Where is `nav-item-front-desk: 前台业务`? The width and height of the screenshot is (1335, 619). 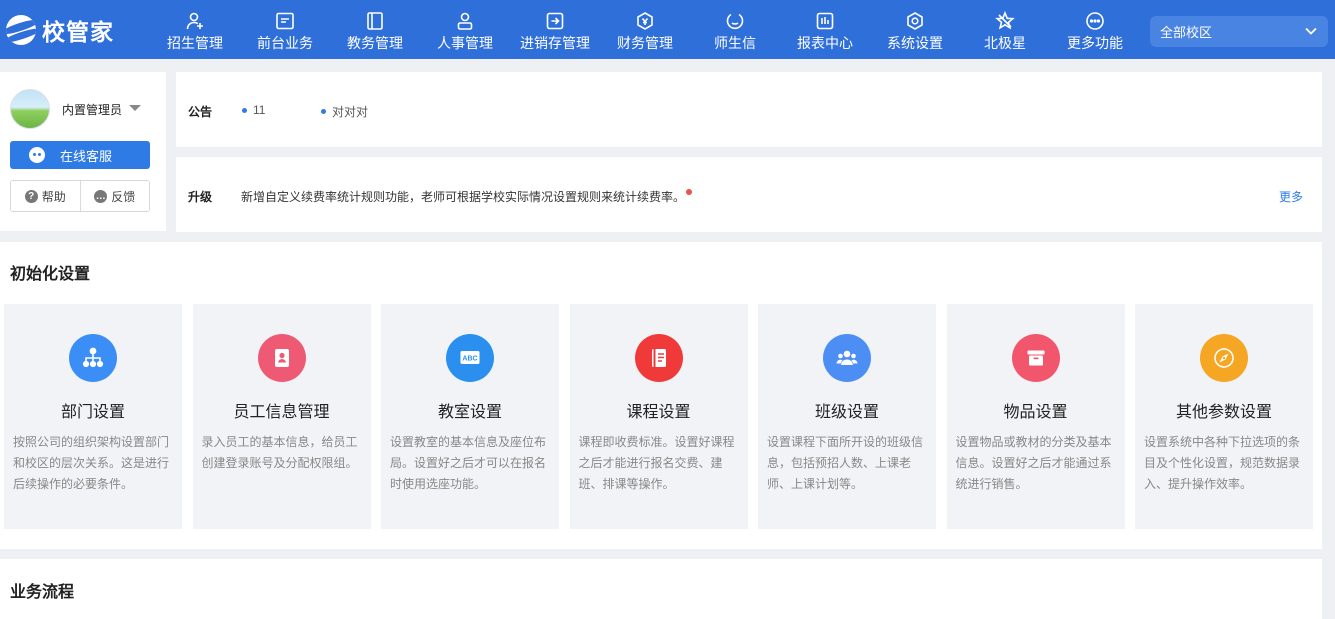 nav-item-front-desk: 前台业务 is located at coordinates (285, 29).